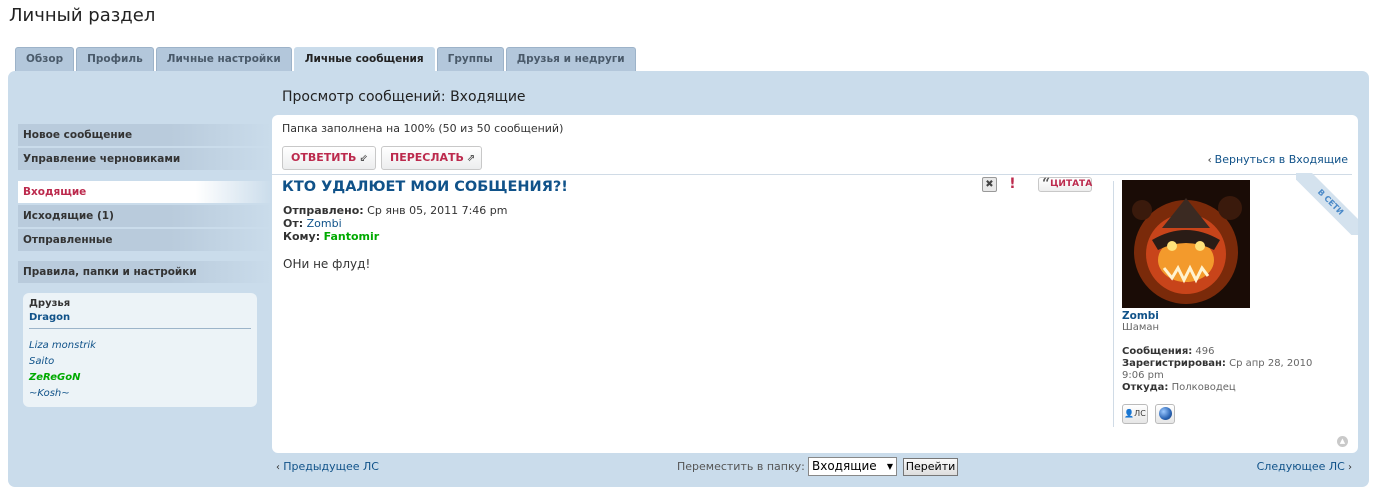  I want to click on author-rank: Шаман, so click(1141, 327).